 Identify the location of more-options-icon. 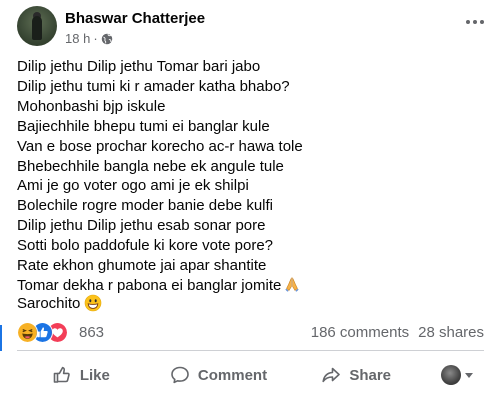
(475, 22).